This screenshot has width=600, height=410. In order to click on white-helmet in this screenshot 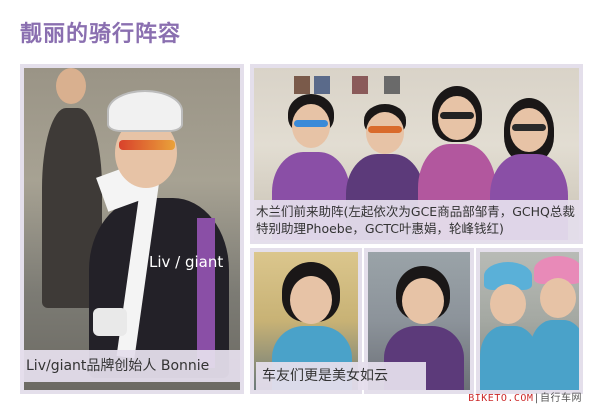, I will do `click(145, 111)`.